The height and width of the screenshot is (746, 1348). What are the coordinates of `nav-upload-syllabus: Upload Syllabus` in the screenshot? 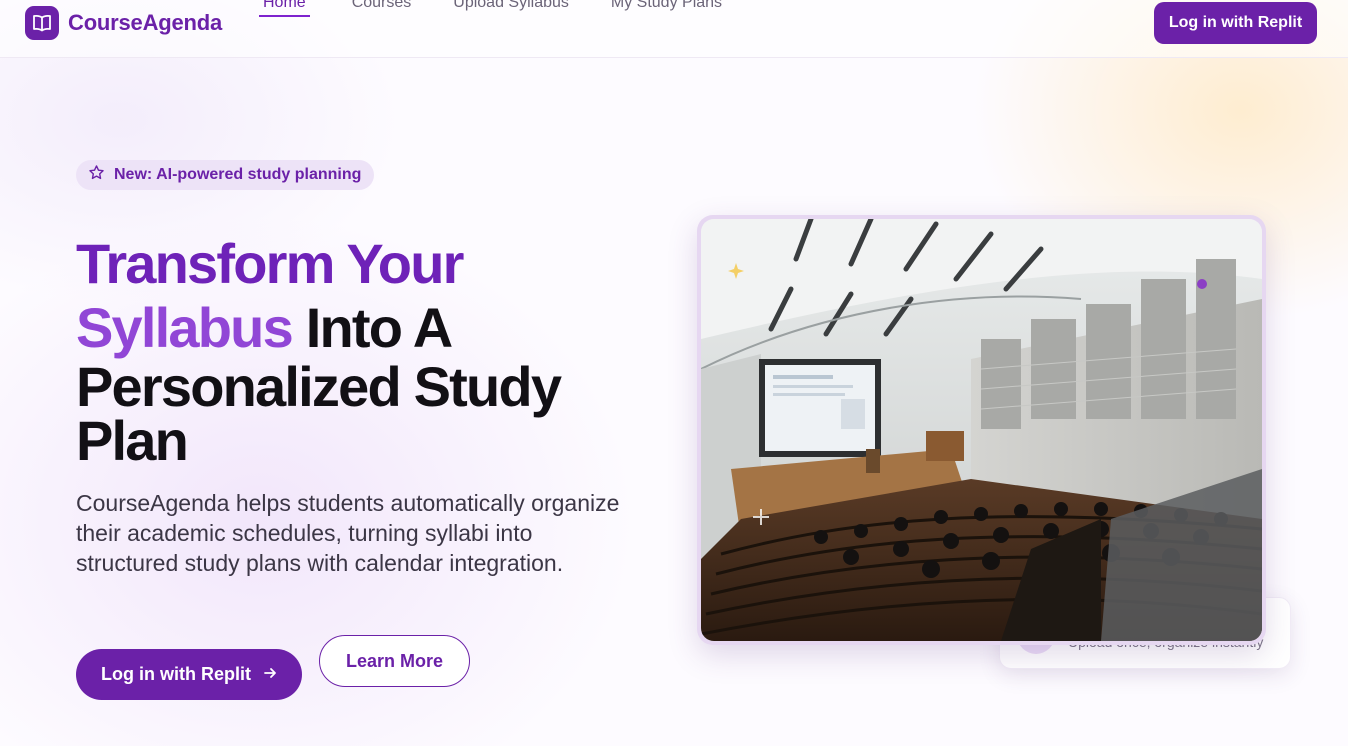 It's located at (511, 8).